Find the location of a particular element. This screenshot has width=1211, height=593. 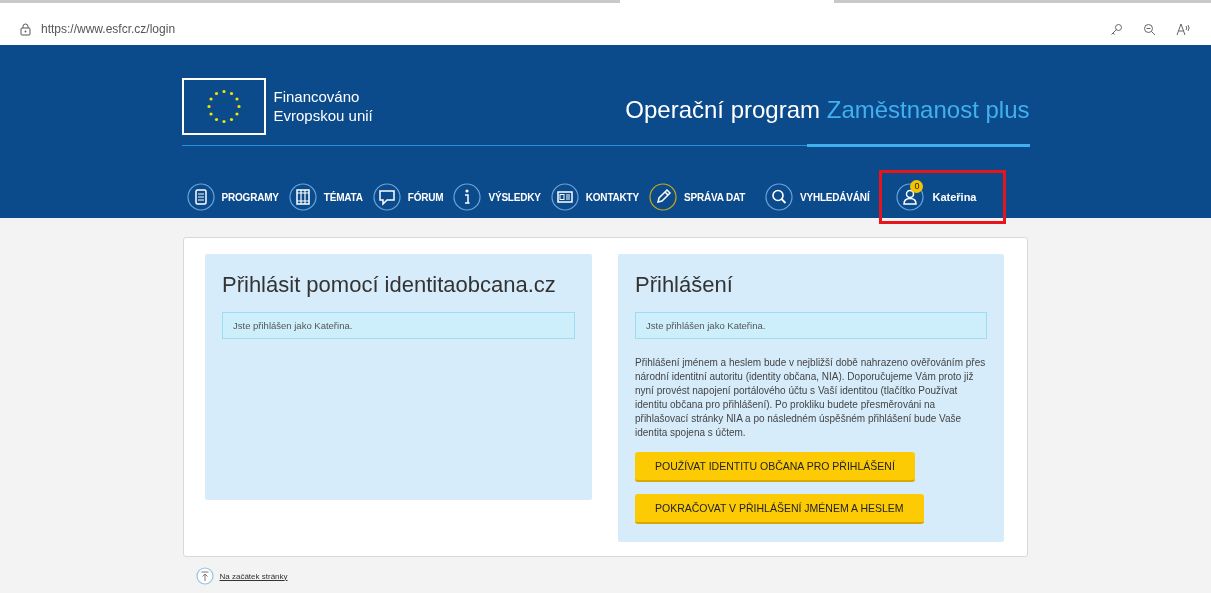

eu-flag-icon is located at coordinates (223, 106).